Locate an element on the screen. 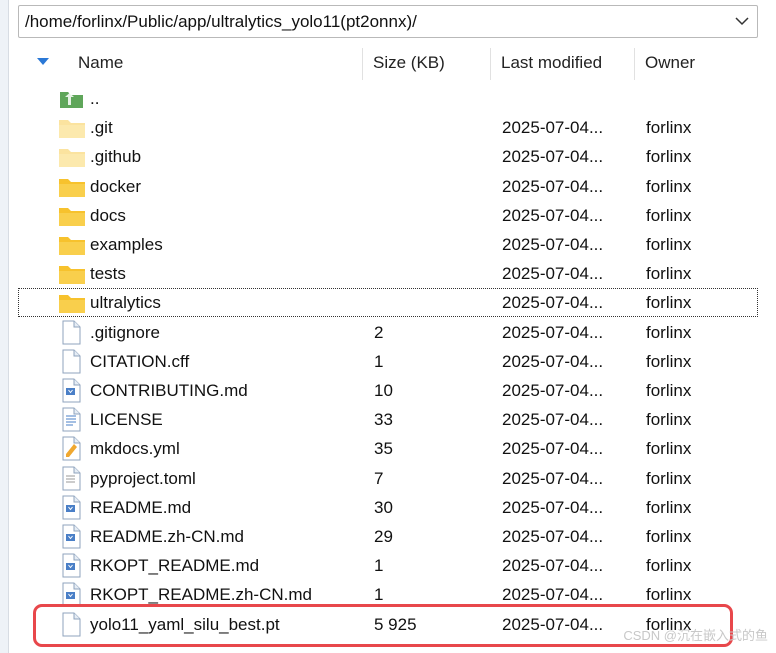 The height and width of the screenshot is (653, 776). chevron-down-icon is located at coordinates (742, 21).